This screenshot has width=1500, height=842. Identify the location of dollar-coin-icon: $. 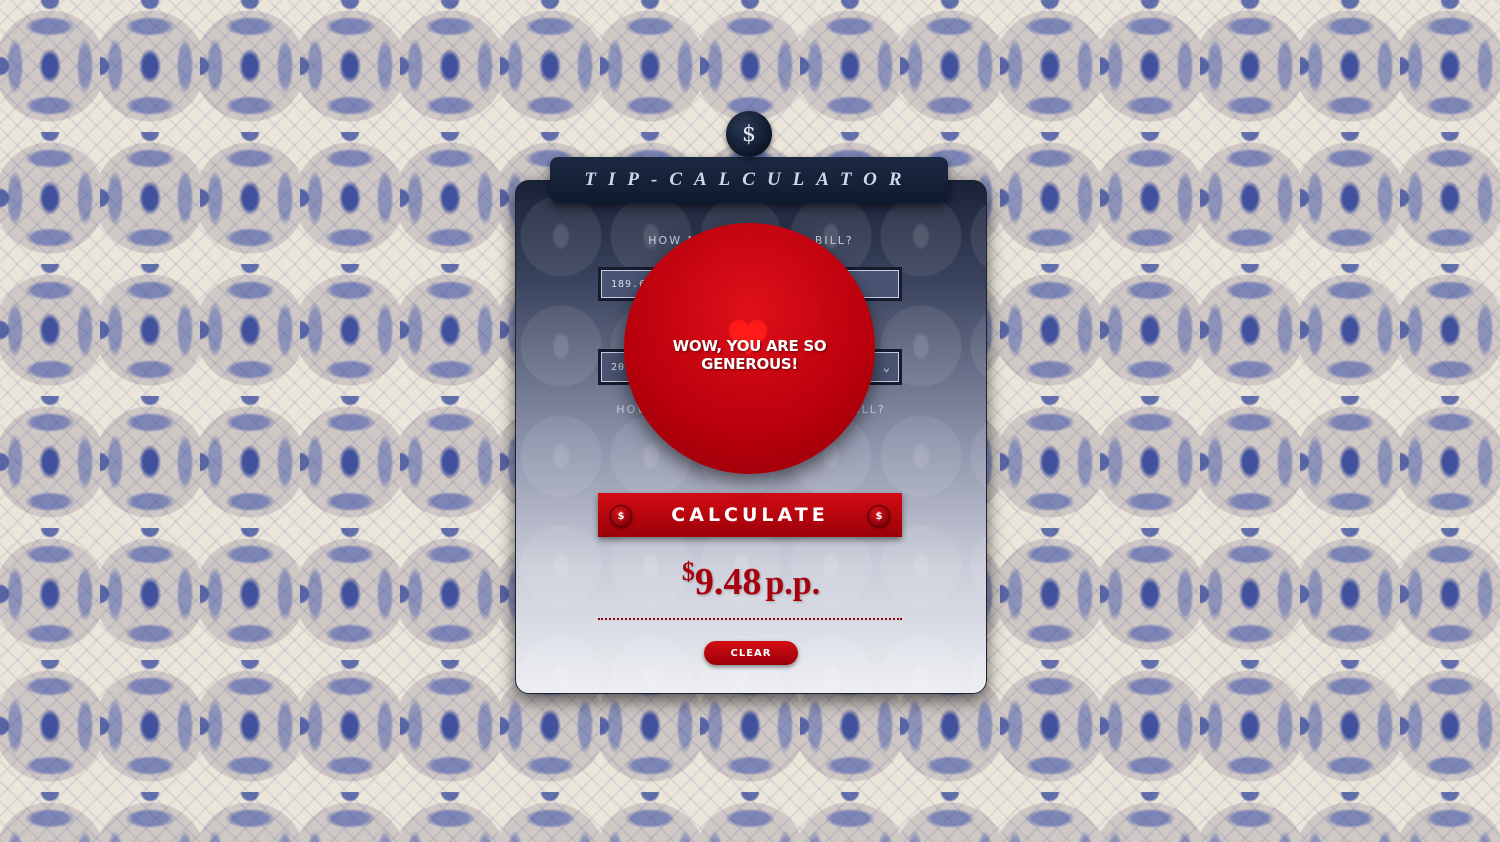
(749, 134).